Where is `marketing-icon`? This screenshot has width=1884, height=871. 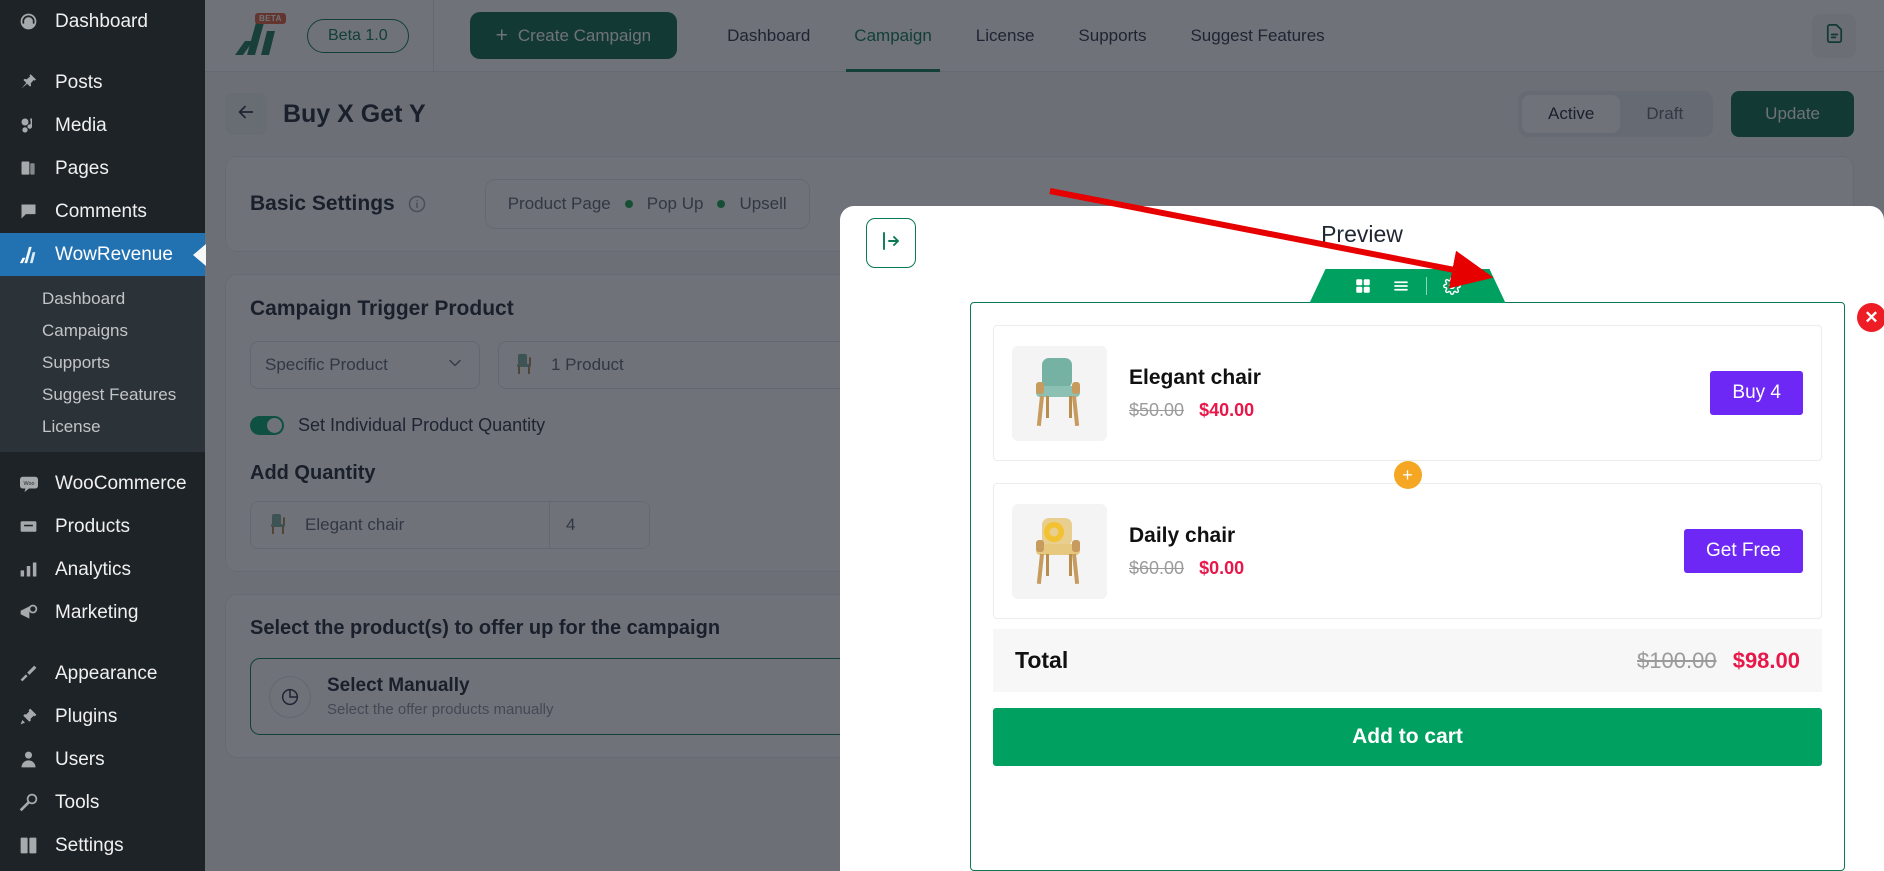 marketing-icon is located at coordinates (28, 612).